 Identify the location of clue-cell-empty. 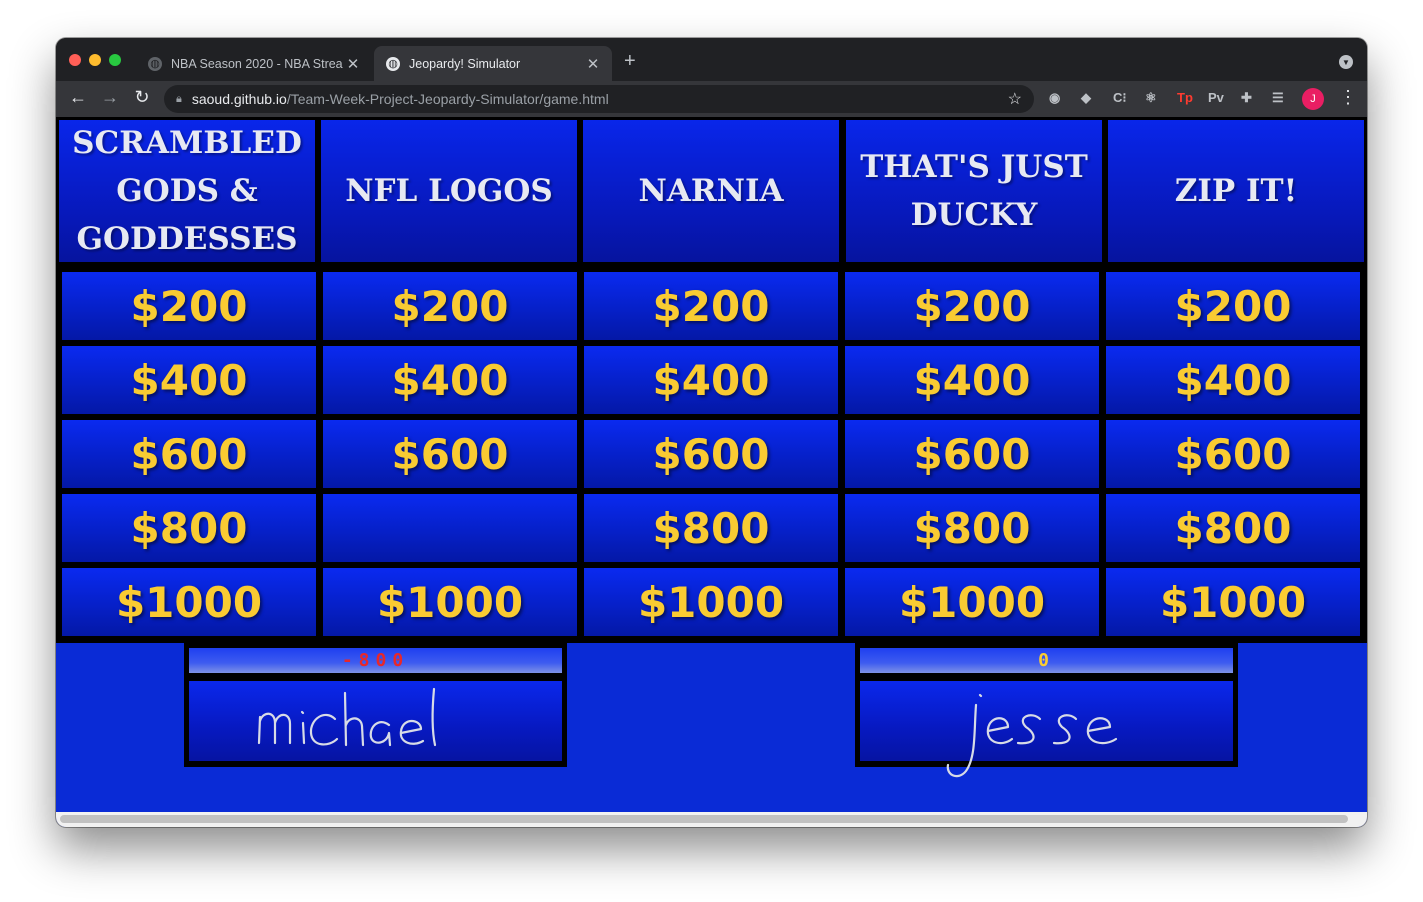
(450, 528).